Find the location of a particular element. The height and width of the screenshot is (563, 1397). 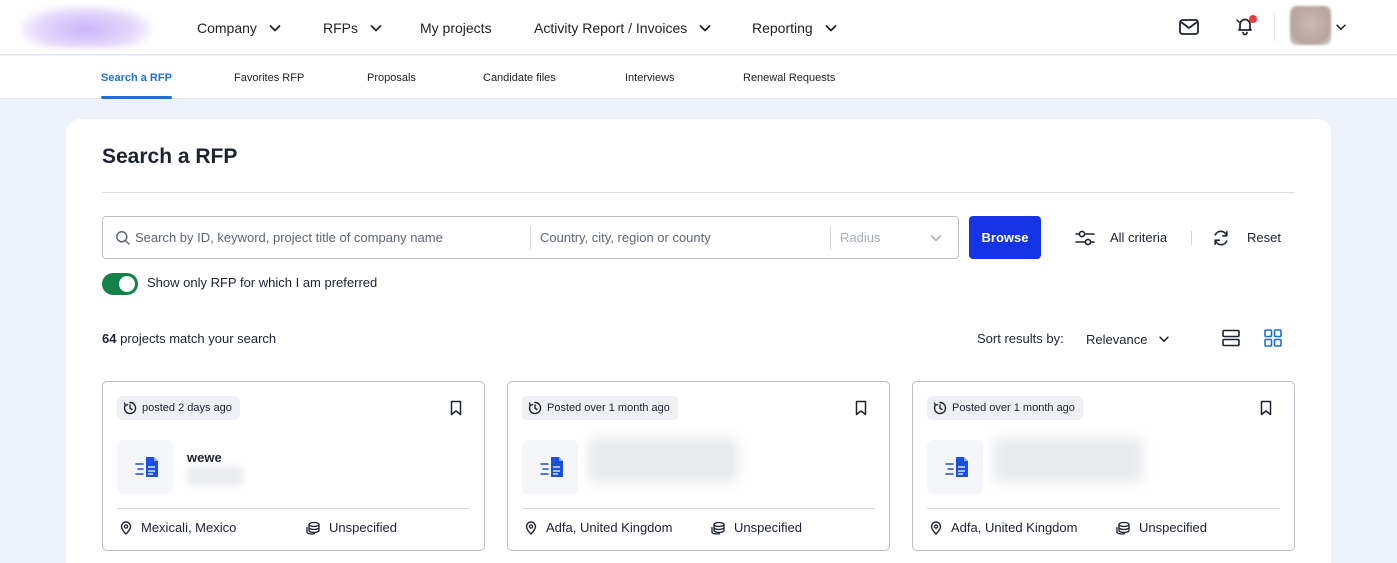

location-input is located at coordinates (682, 237).